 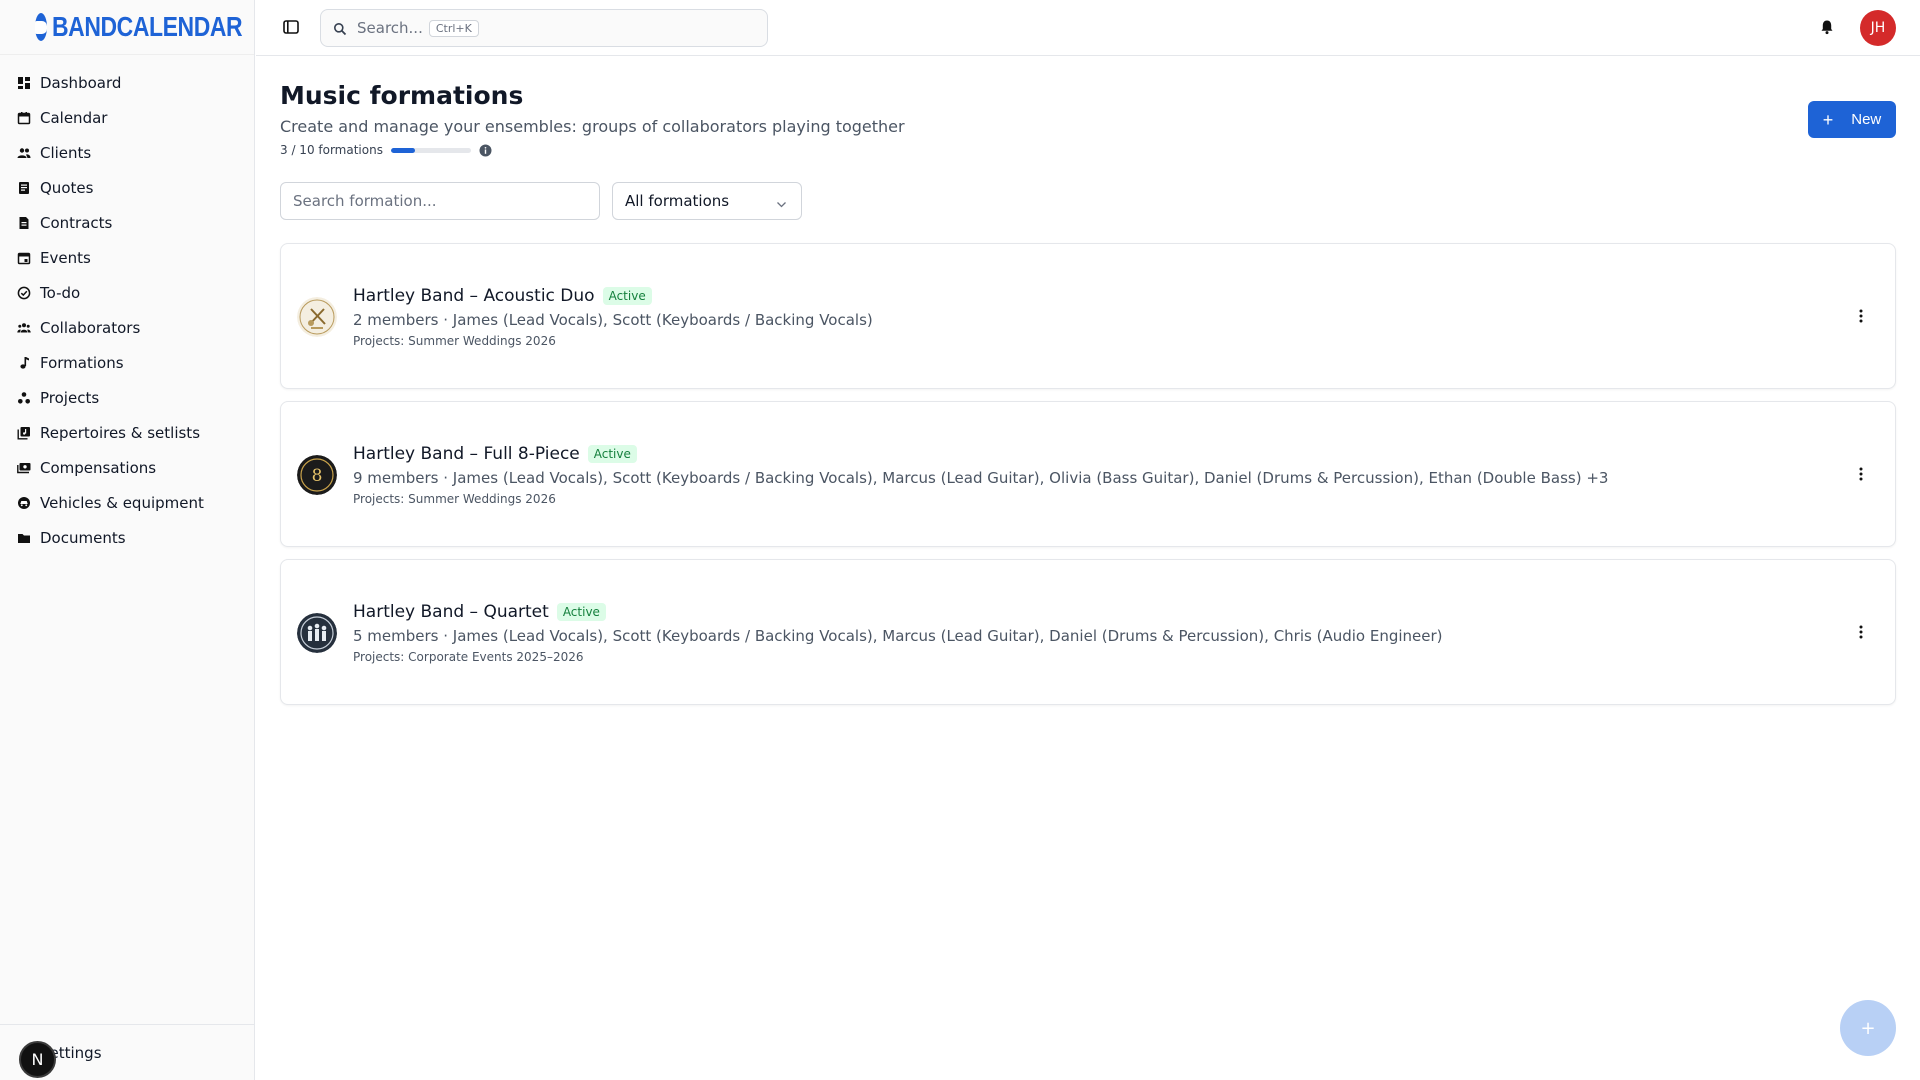 I want to click on topbar: Search... Ctrl+K JH, so click(x=1088, y=28).